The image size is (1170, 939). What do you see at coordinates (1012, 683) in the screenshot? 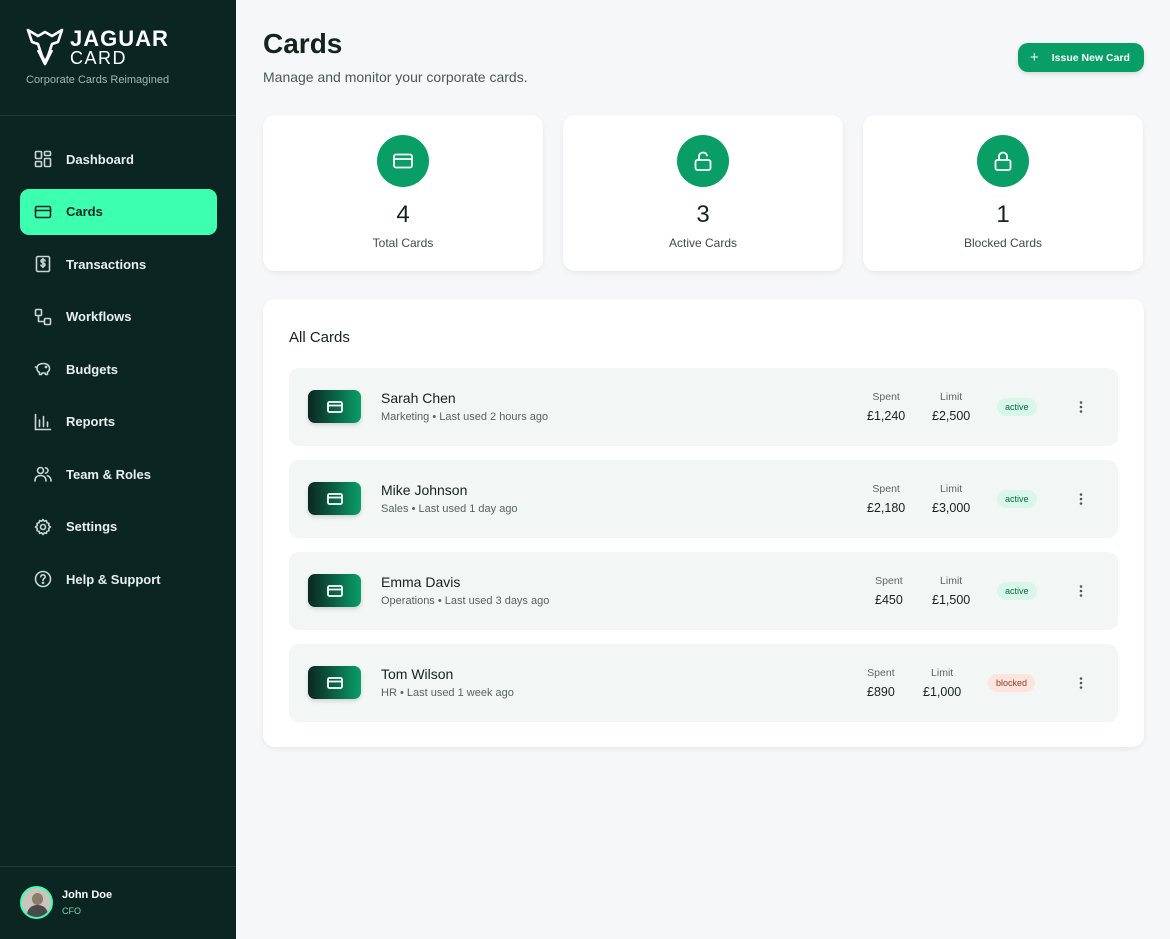
I see `status-badge: blocked` at bounding box center [1012, 683].